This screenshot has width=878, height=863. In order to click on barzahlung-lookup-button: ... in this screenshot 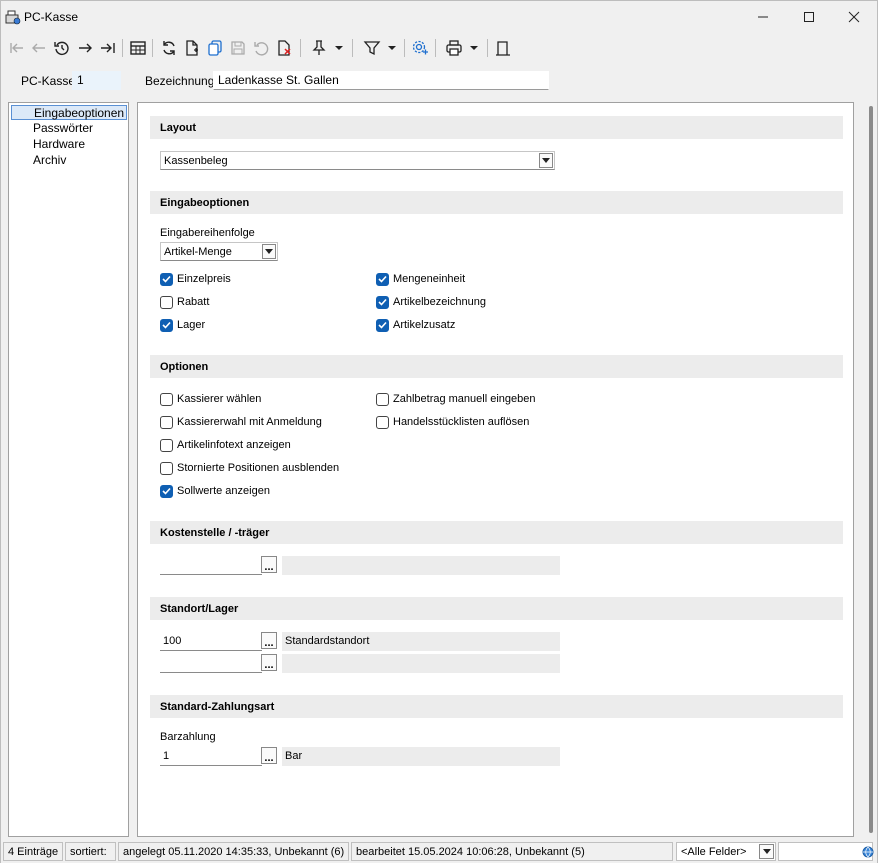, I will do `click(269, 755)`.